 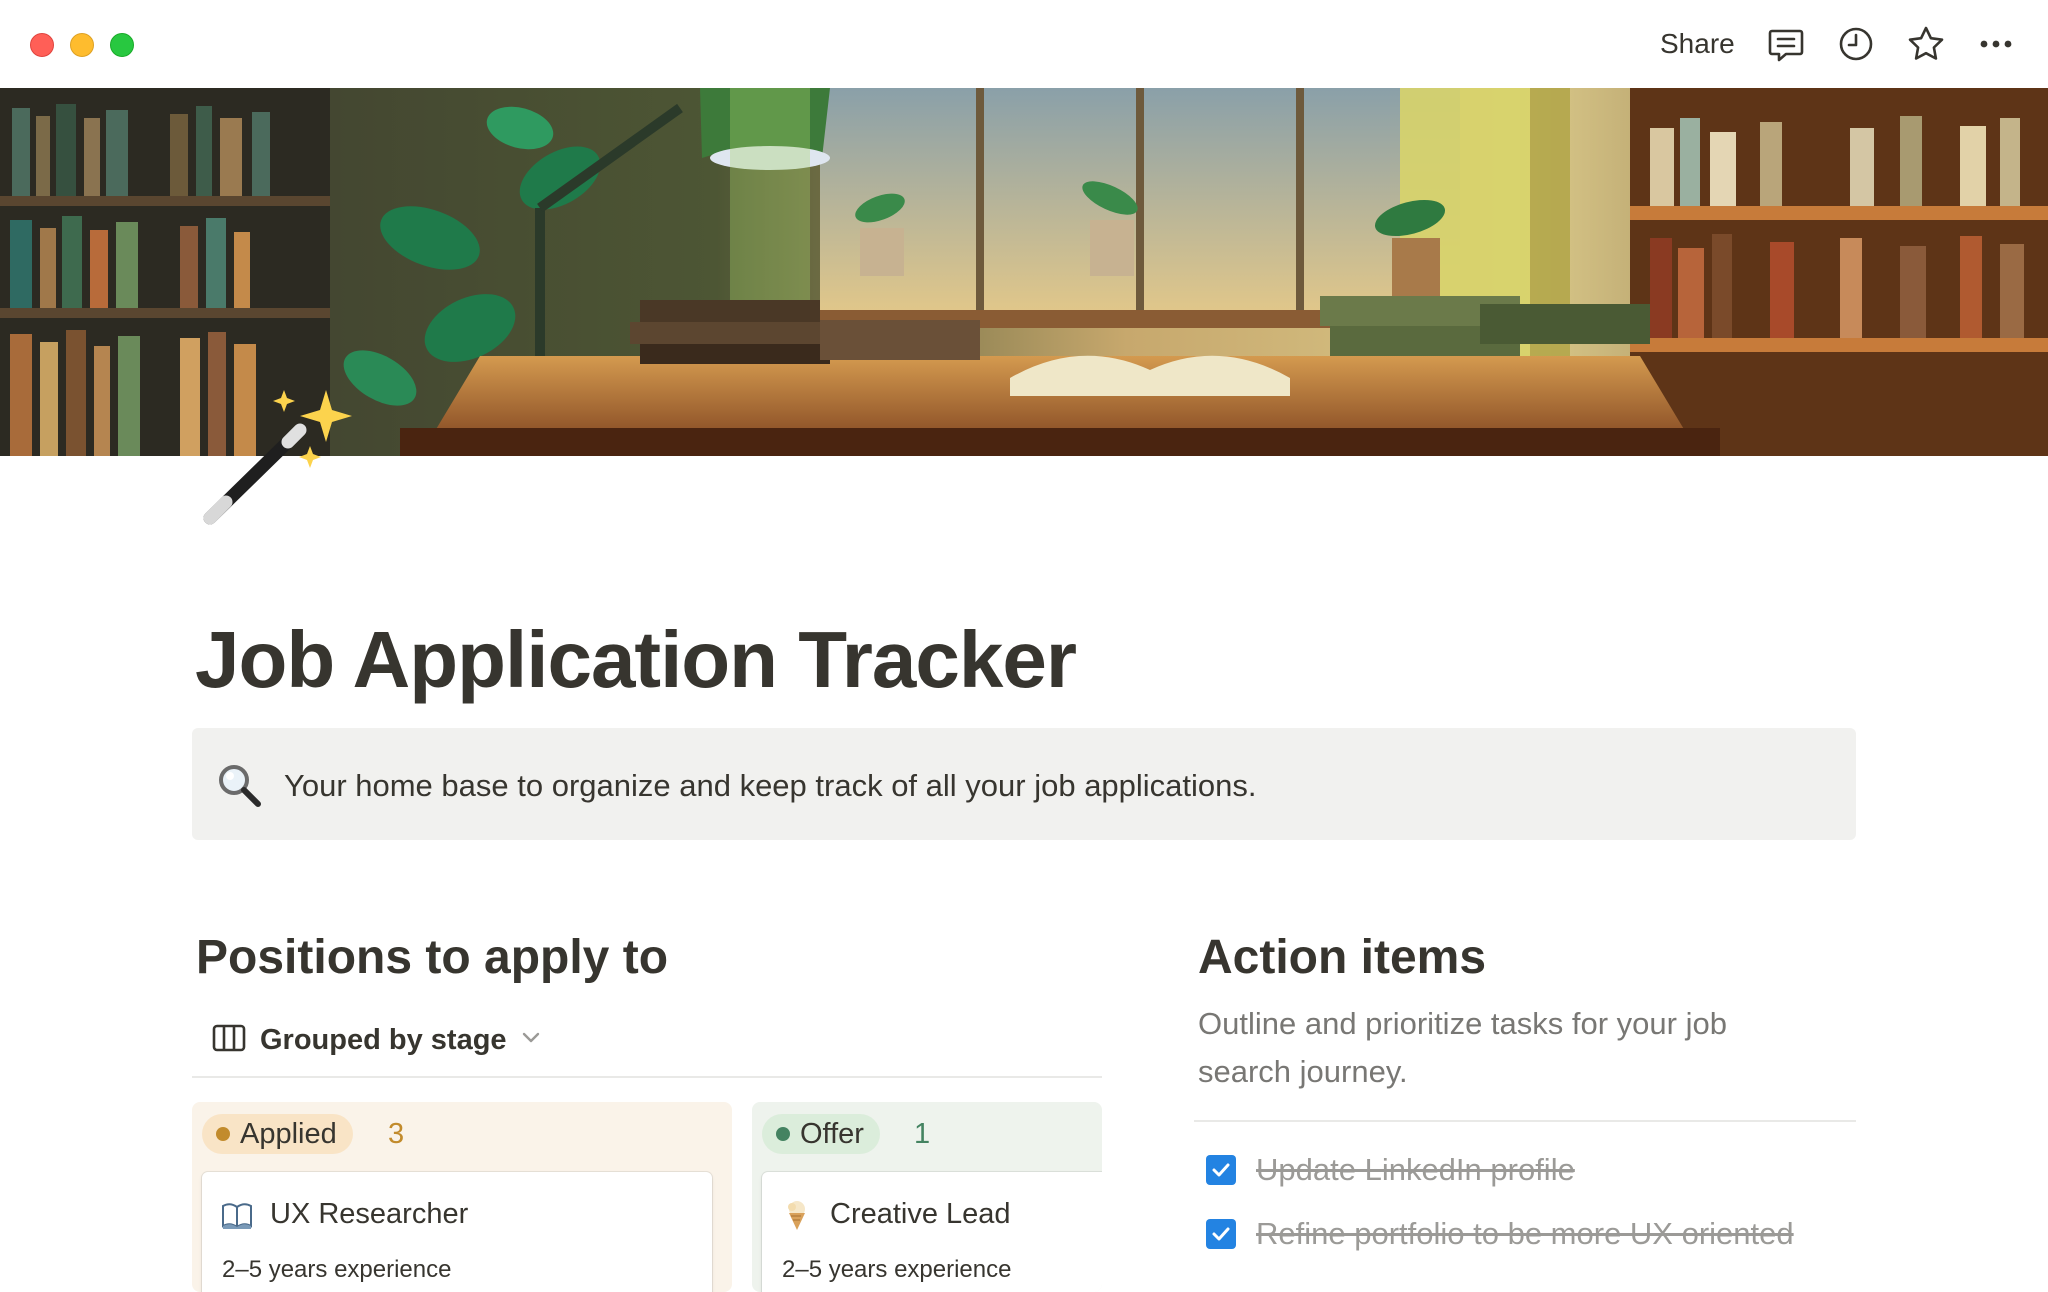 I want to click on database-view-selector: Grouped by stage, so click(x=376, y=1040).